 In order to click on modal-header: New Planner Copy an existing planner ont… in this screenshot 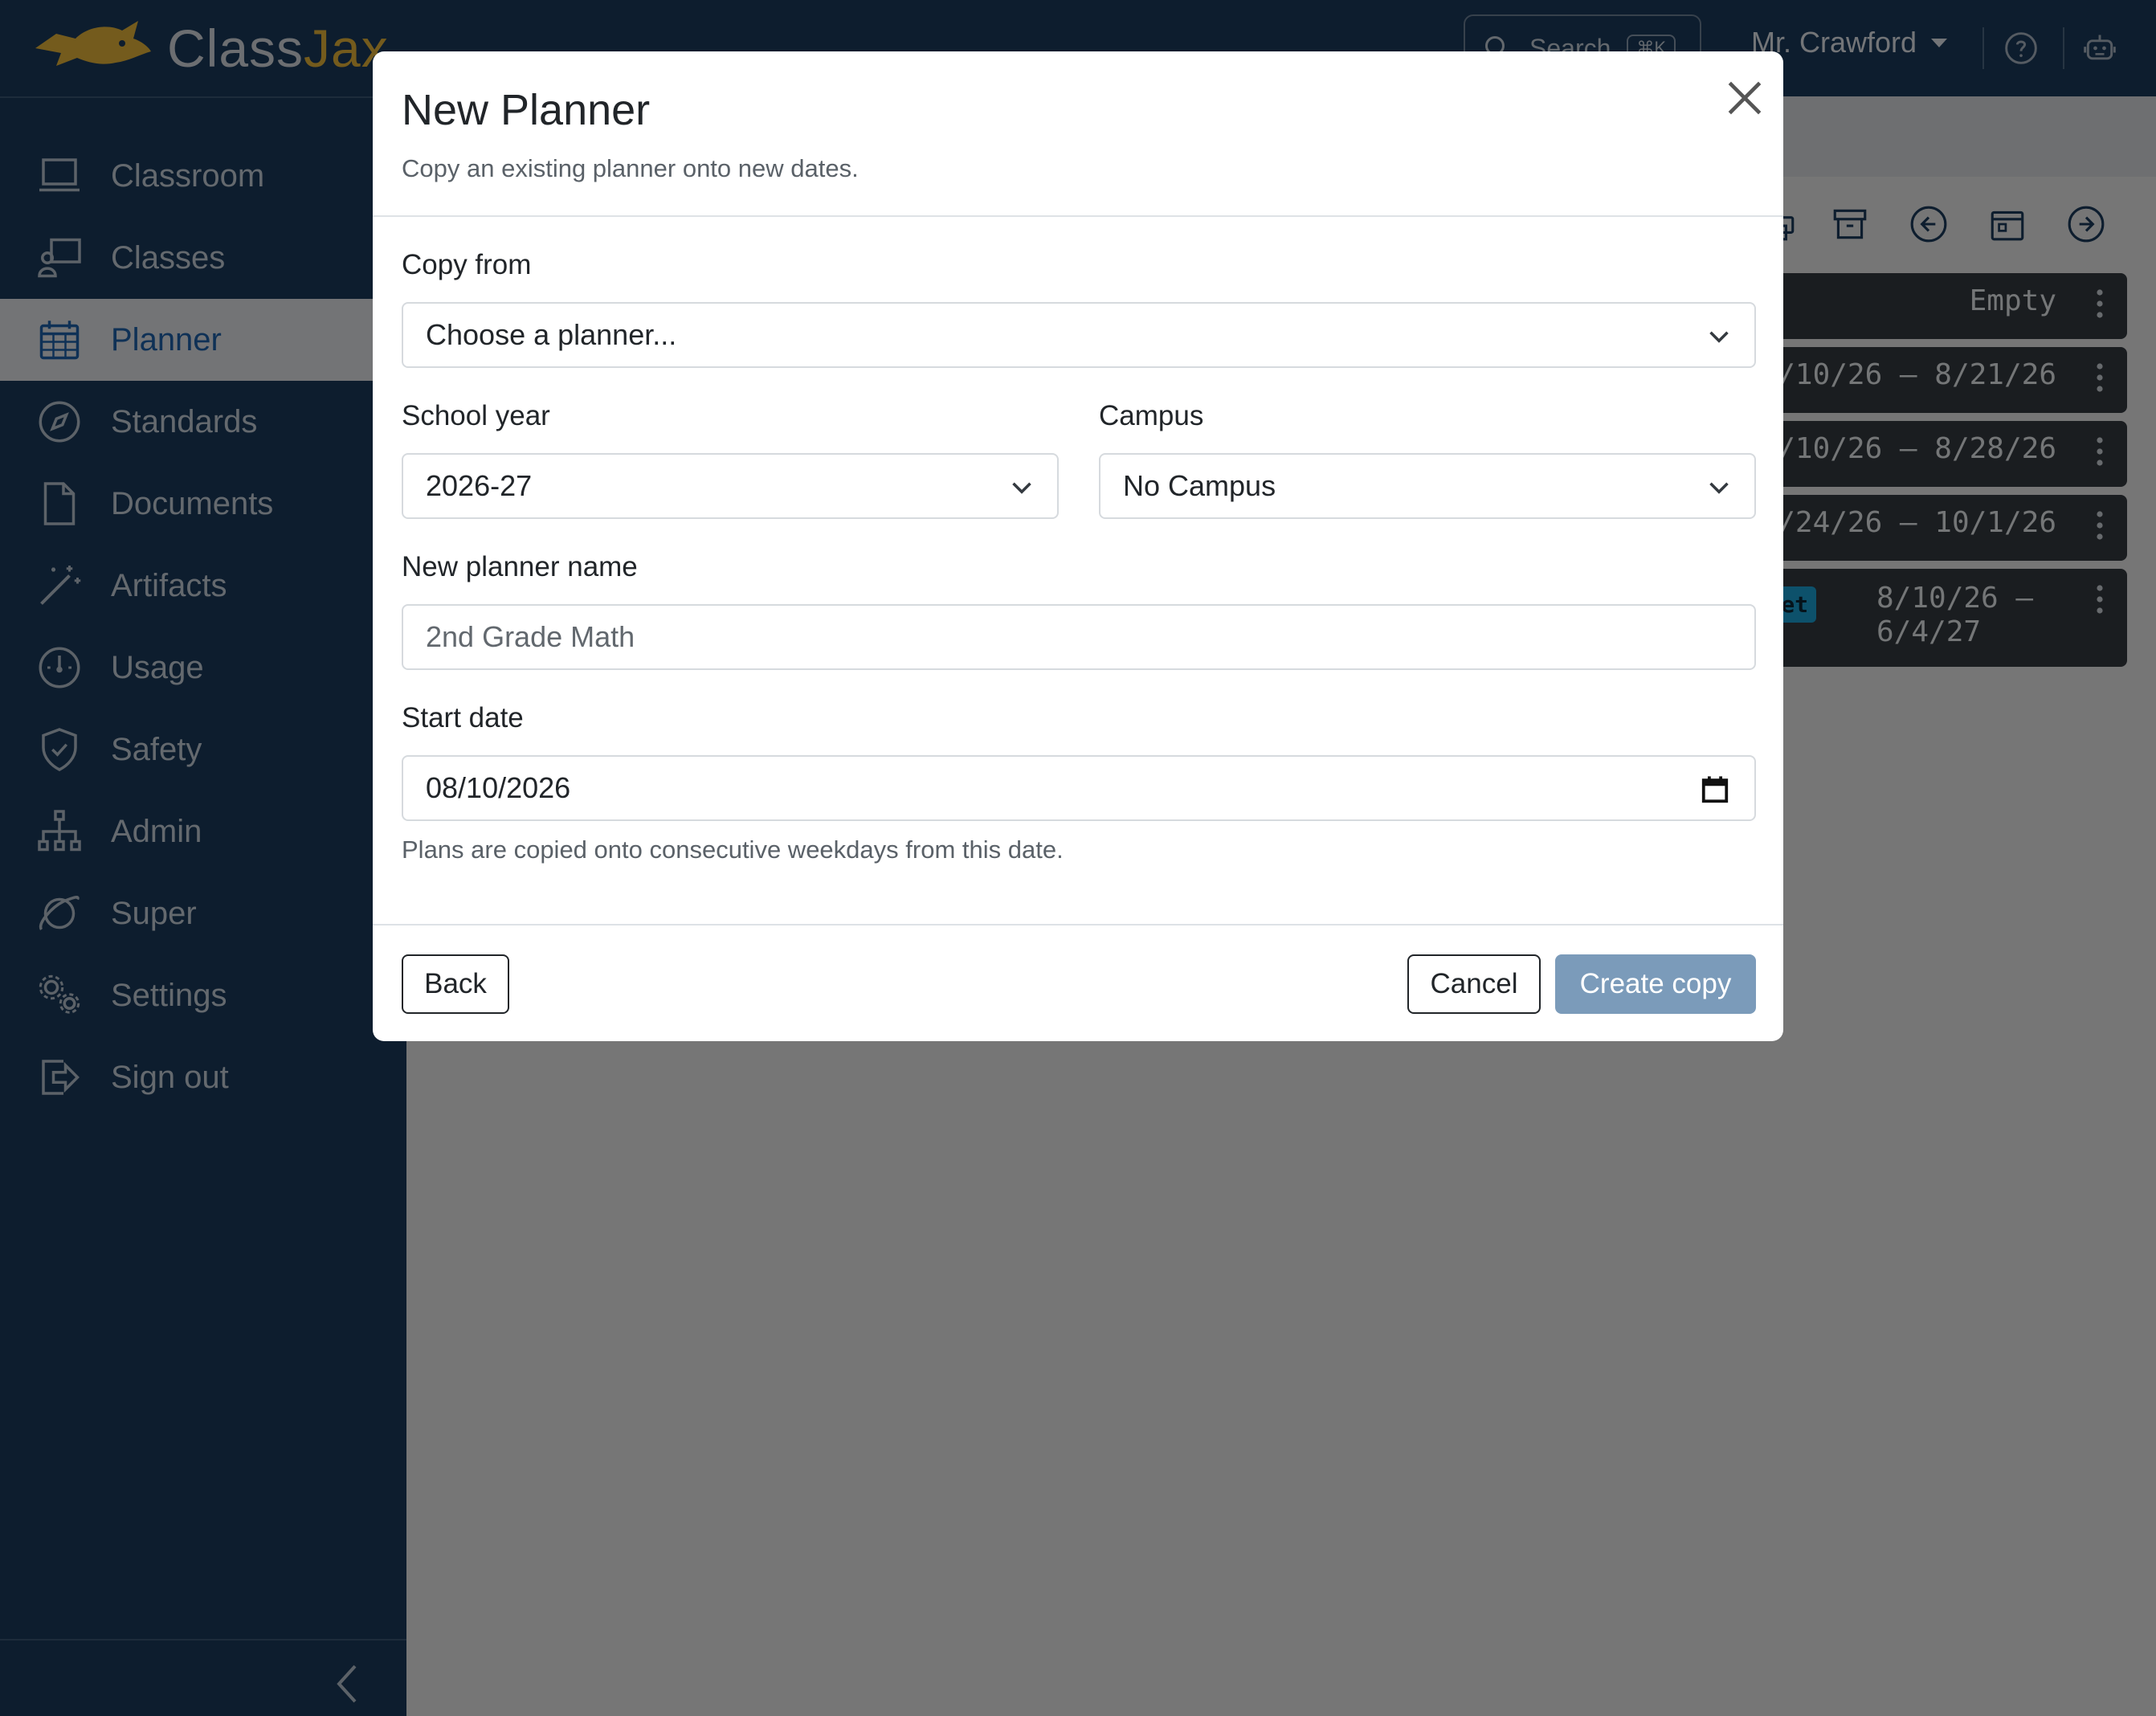, I will do `click(1078, 134)`.